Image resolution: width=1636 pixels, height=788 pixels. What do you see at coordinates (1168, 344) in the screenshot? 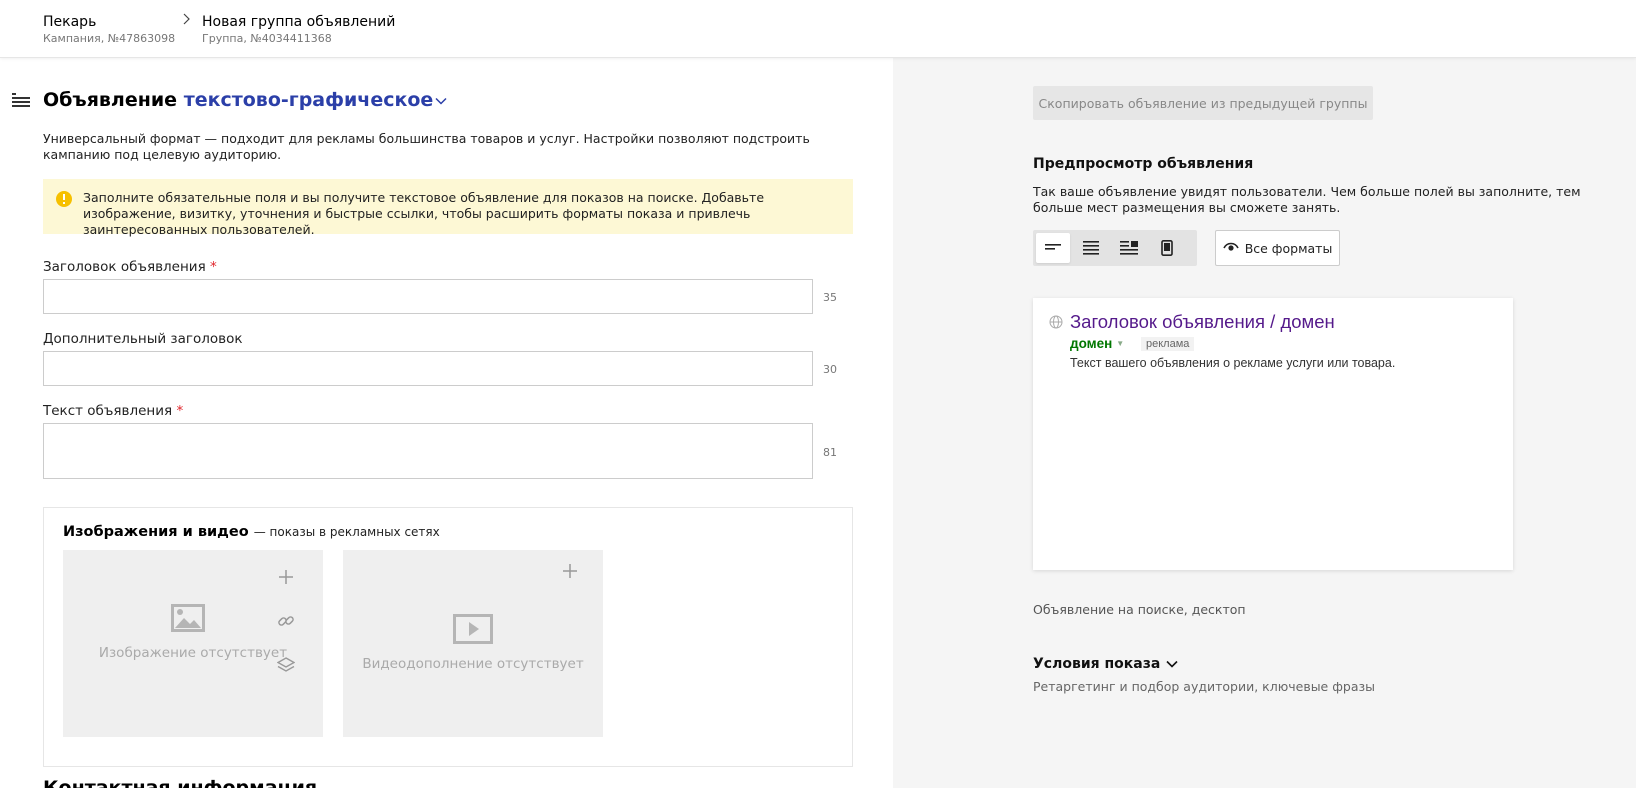
I see `preview-ad-label: реклама` at bounding box center [1168, 344].